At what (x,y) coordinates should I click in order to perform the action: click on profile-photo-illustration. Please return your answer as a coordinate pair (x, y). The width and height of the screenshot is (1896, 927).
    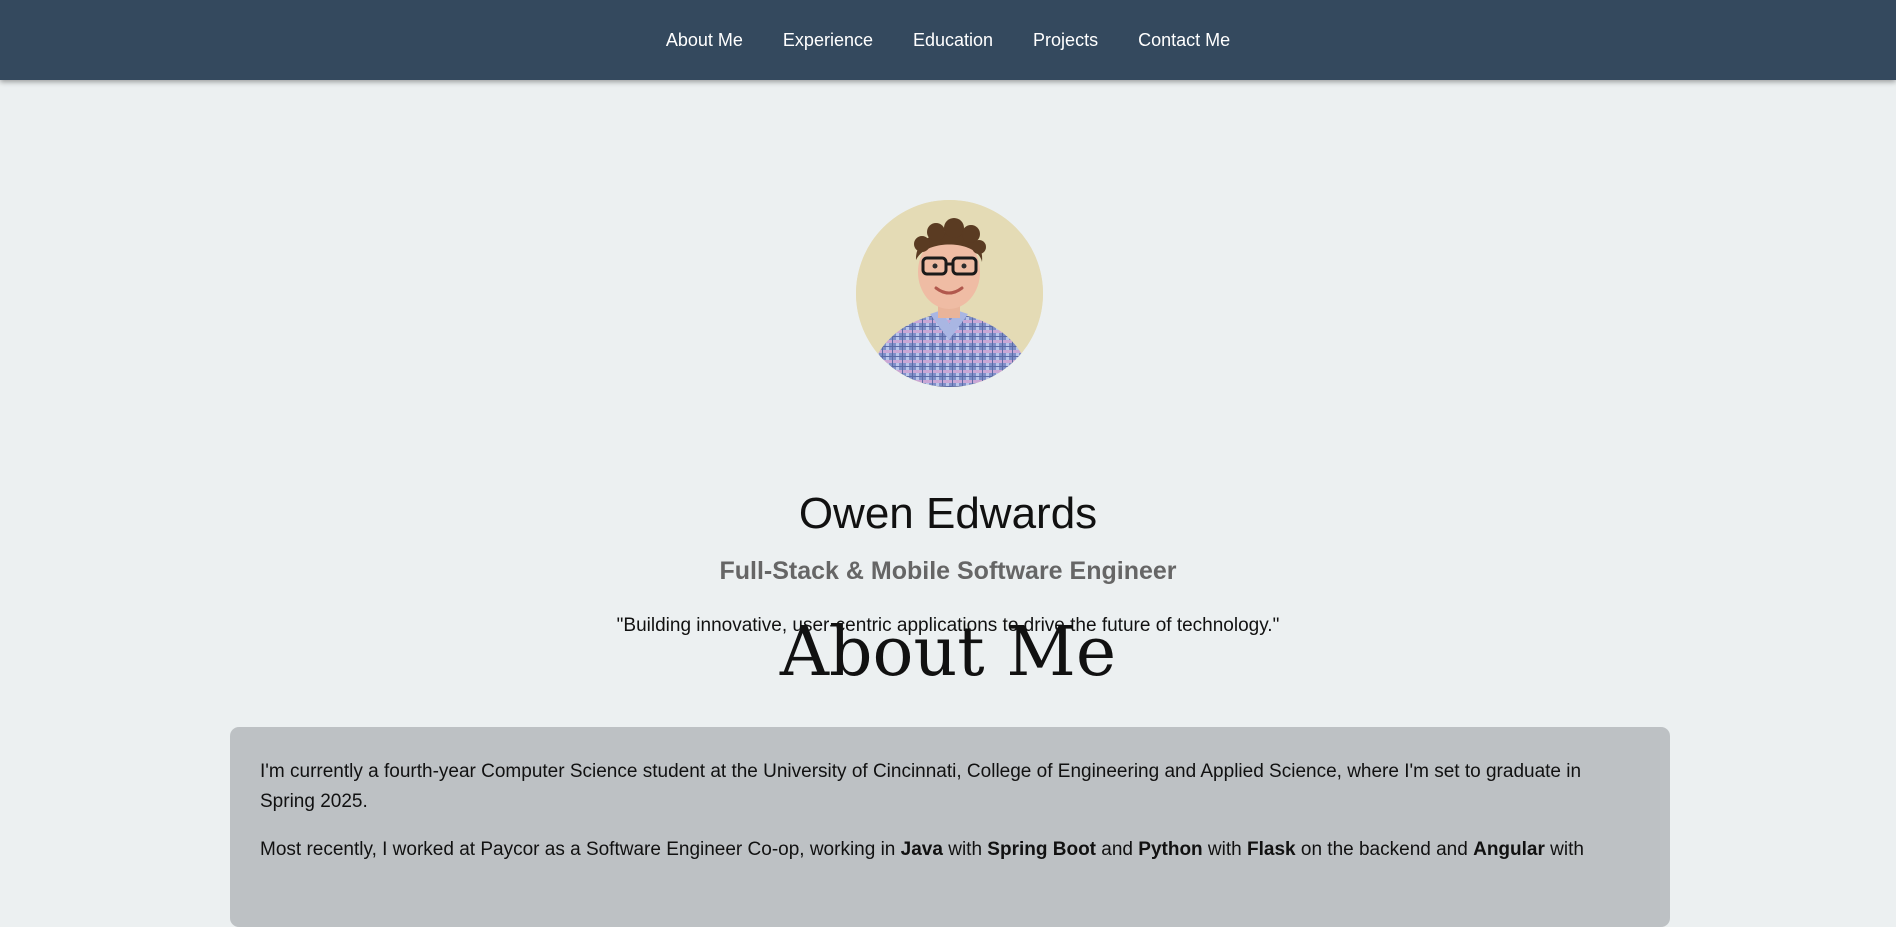
    Looking at the image, I should click on (949, 293).